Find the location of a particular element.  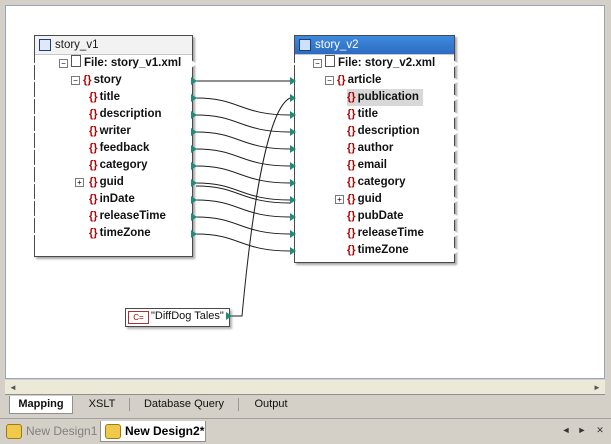

element-label: email is located at coordinates (372, 165).